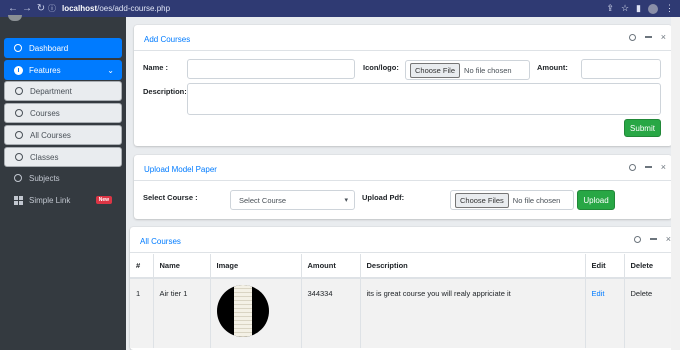 The height and width of the screenshot is (350, 680). I want to click on column-header: Amount, so click(331, 266).